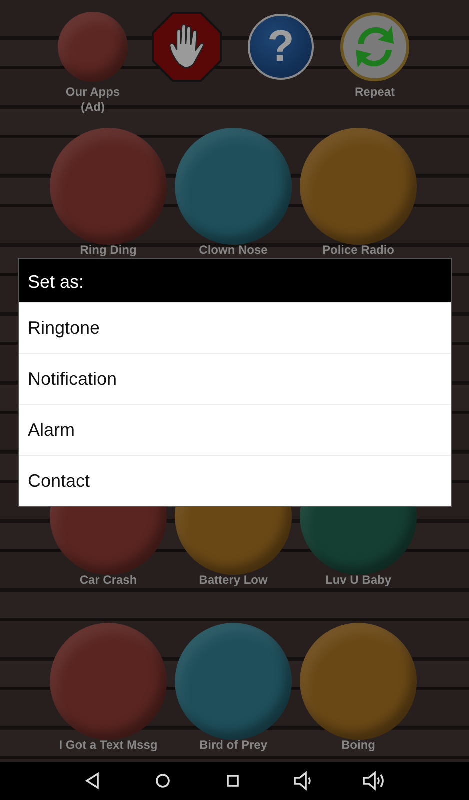  Describe the element at coordinates (358, 250) in the screenshot. I see `sound-label: Police Radio` at that location.